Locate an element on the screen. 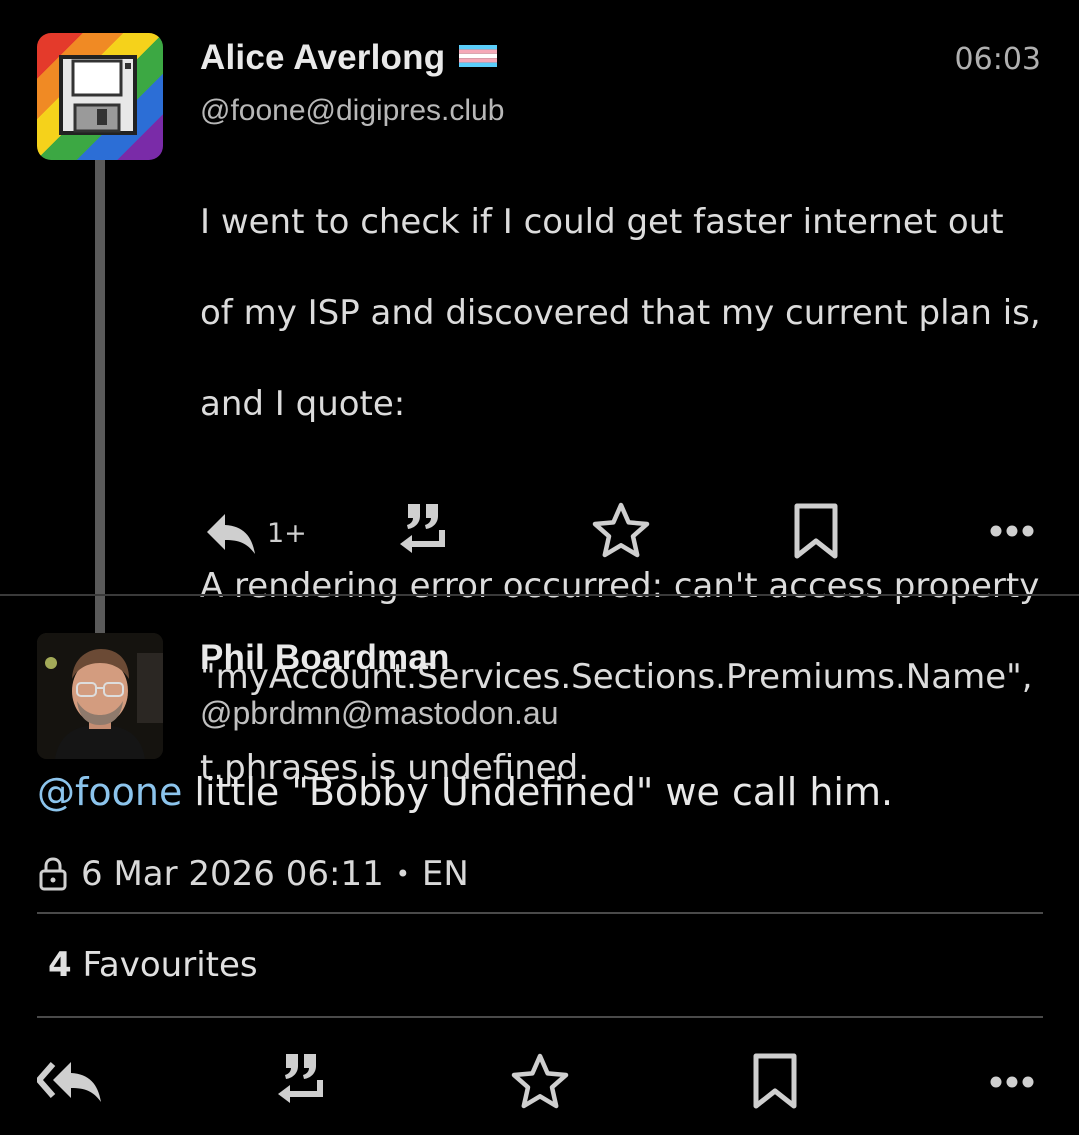 This screenshot has height=1135, width=1079. post-divider is located at coordinates (539, 595).